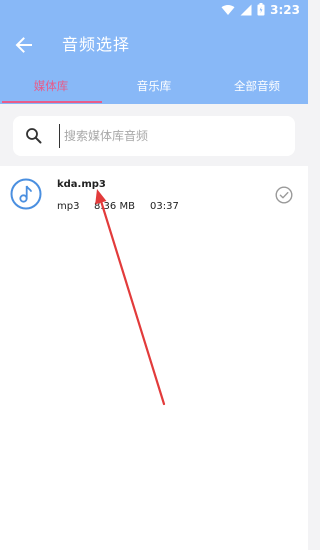 The image size is (320, 550). I want to click on status-bar: 3:23, so click(154, 11).